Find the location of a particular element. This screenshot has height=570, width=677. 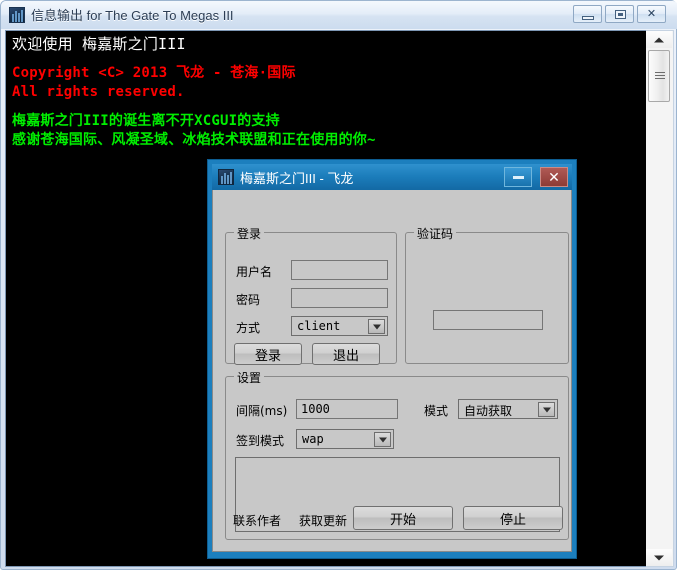

stop-button: 停止 is located at coordinates (513, 518).